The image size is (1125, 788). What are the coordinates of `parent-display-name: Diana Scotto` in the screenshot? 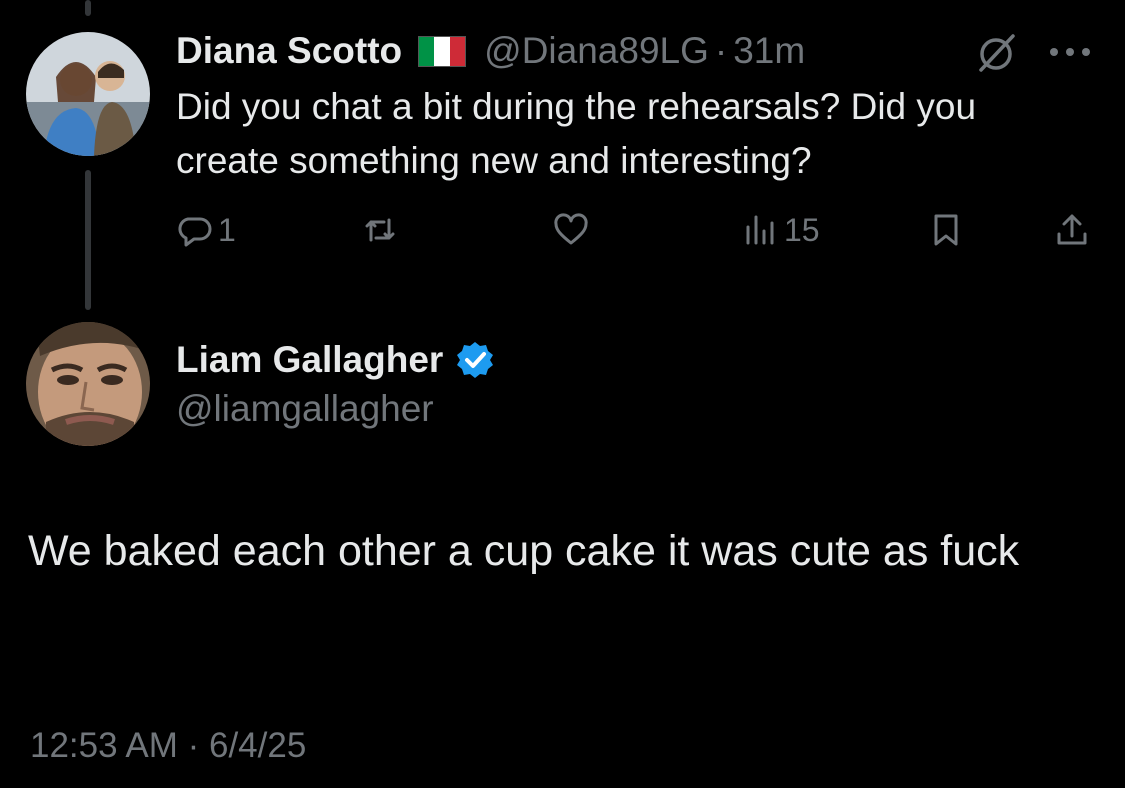 It's located at (289, 51).